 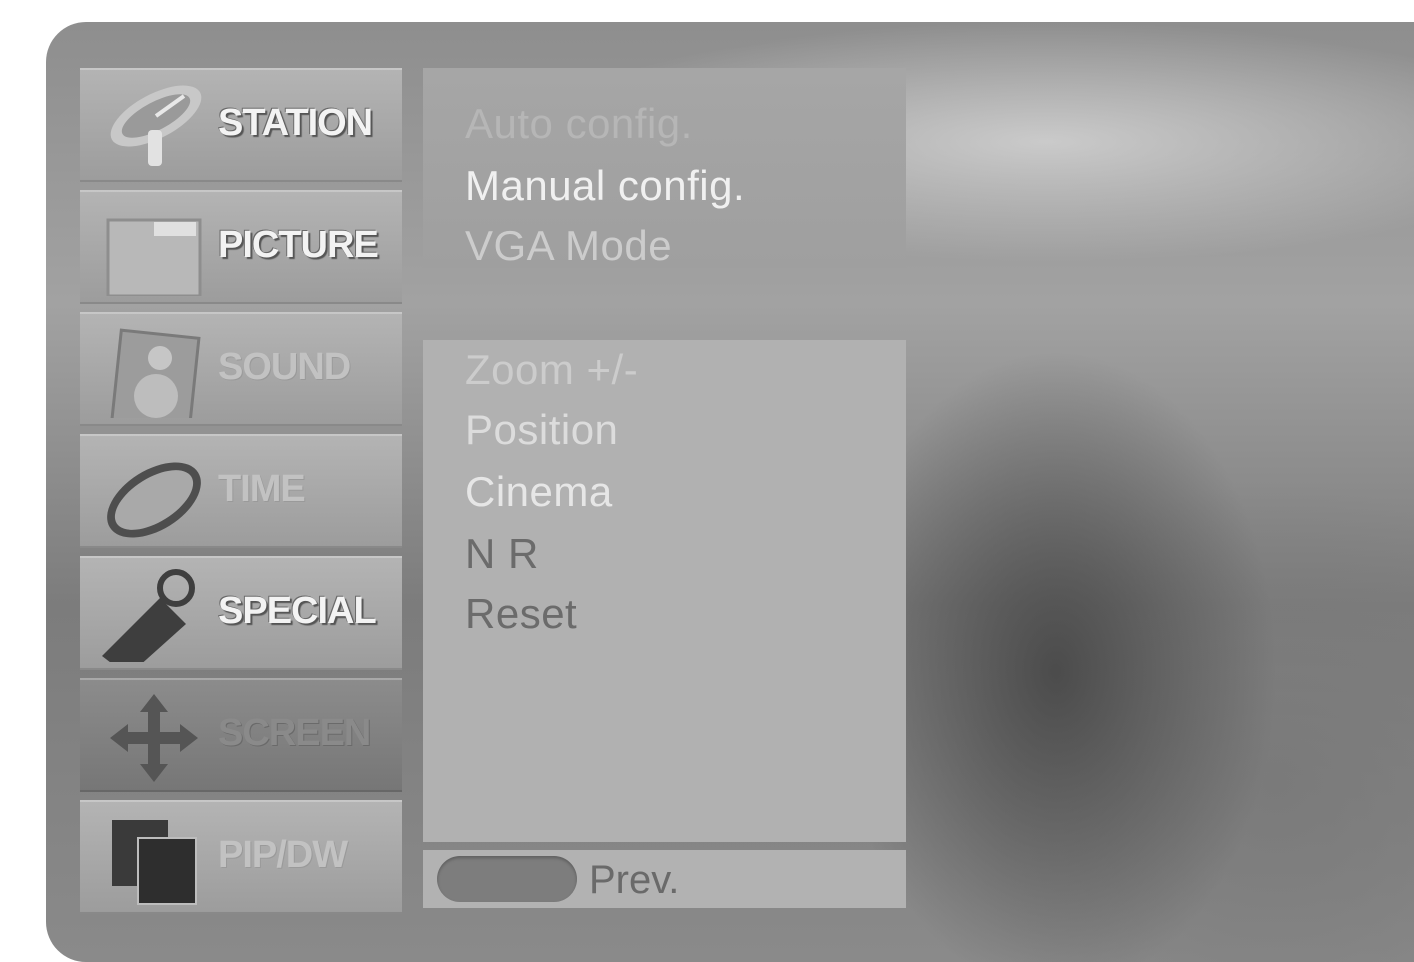 What do you see at coordinates (294, 733) in the screenshot?
I see `menu-item-label: SCREEN` at bounding box center [294, 733].